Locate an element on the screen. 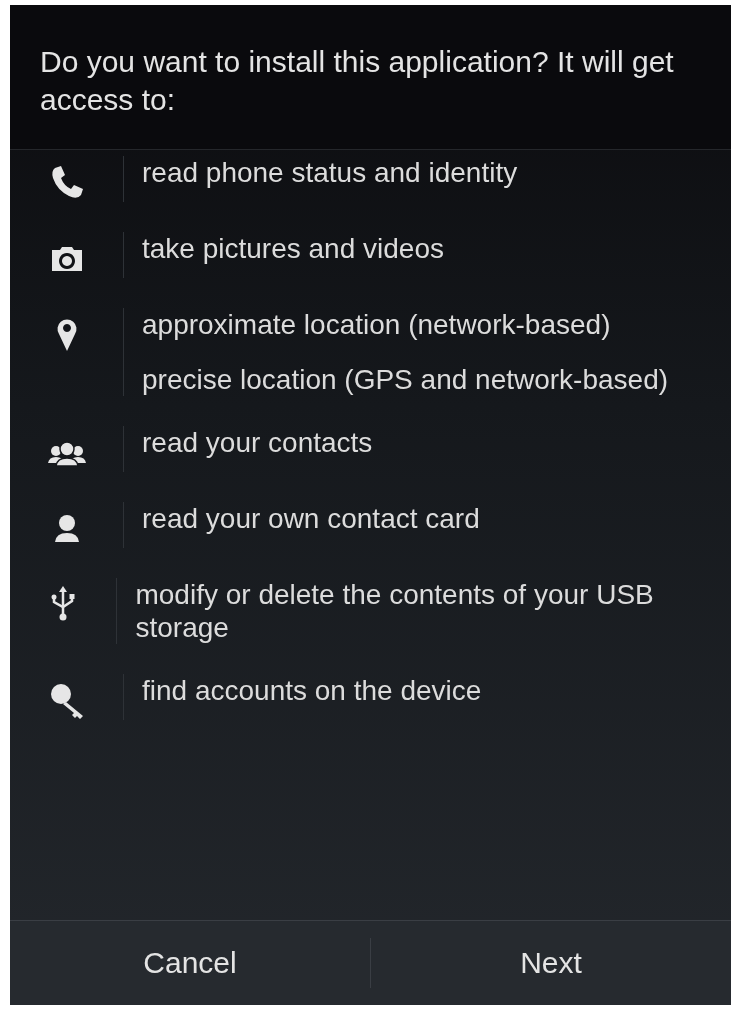 The width and height of the screenshot is (731, 1010). permission-text: take pictures and videos is located at coordinates (293, 248).